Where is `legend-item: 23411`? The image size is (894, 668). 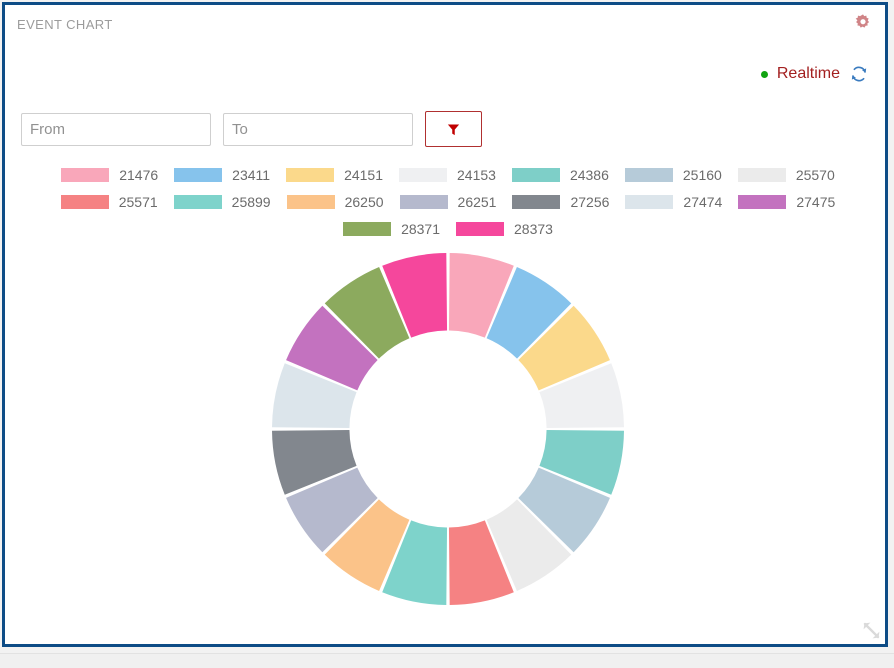 legend-item: 23411 is located at coordinates (222, 174).